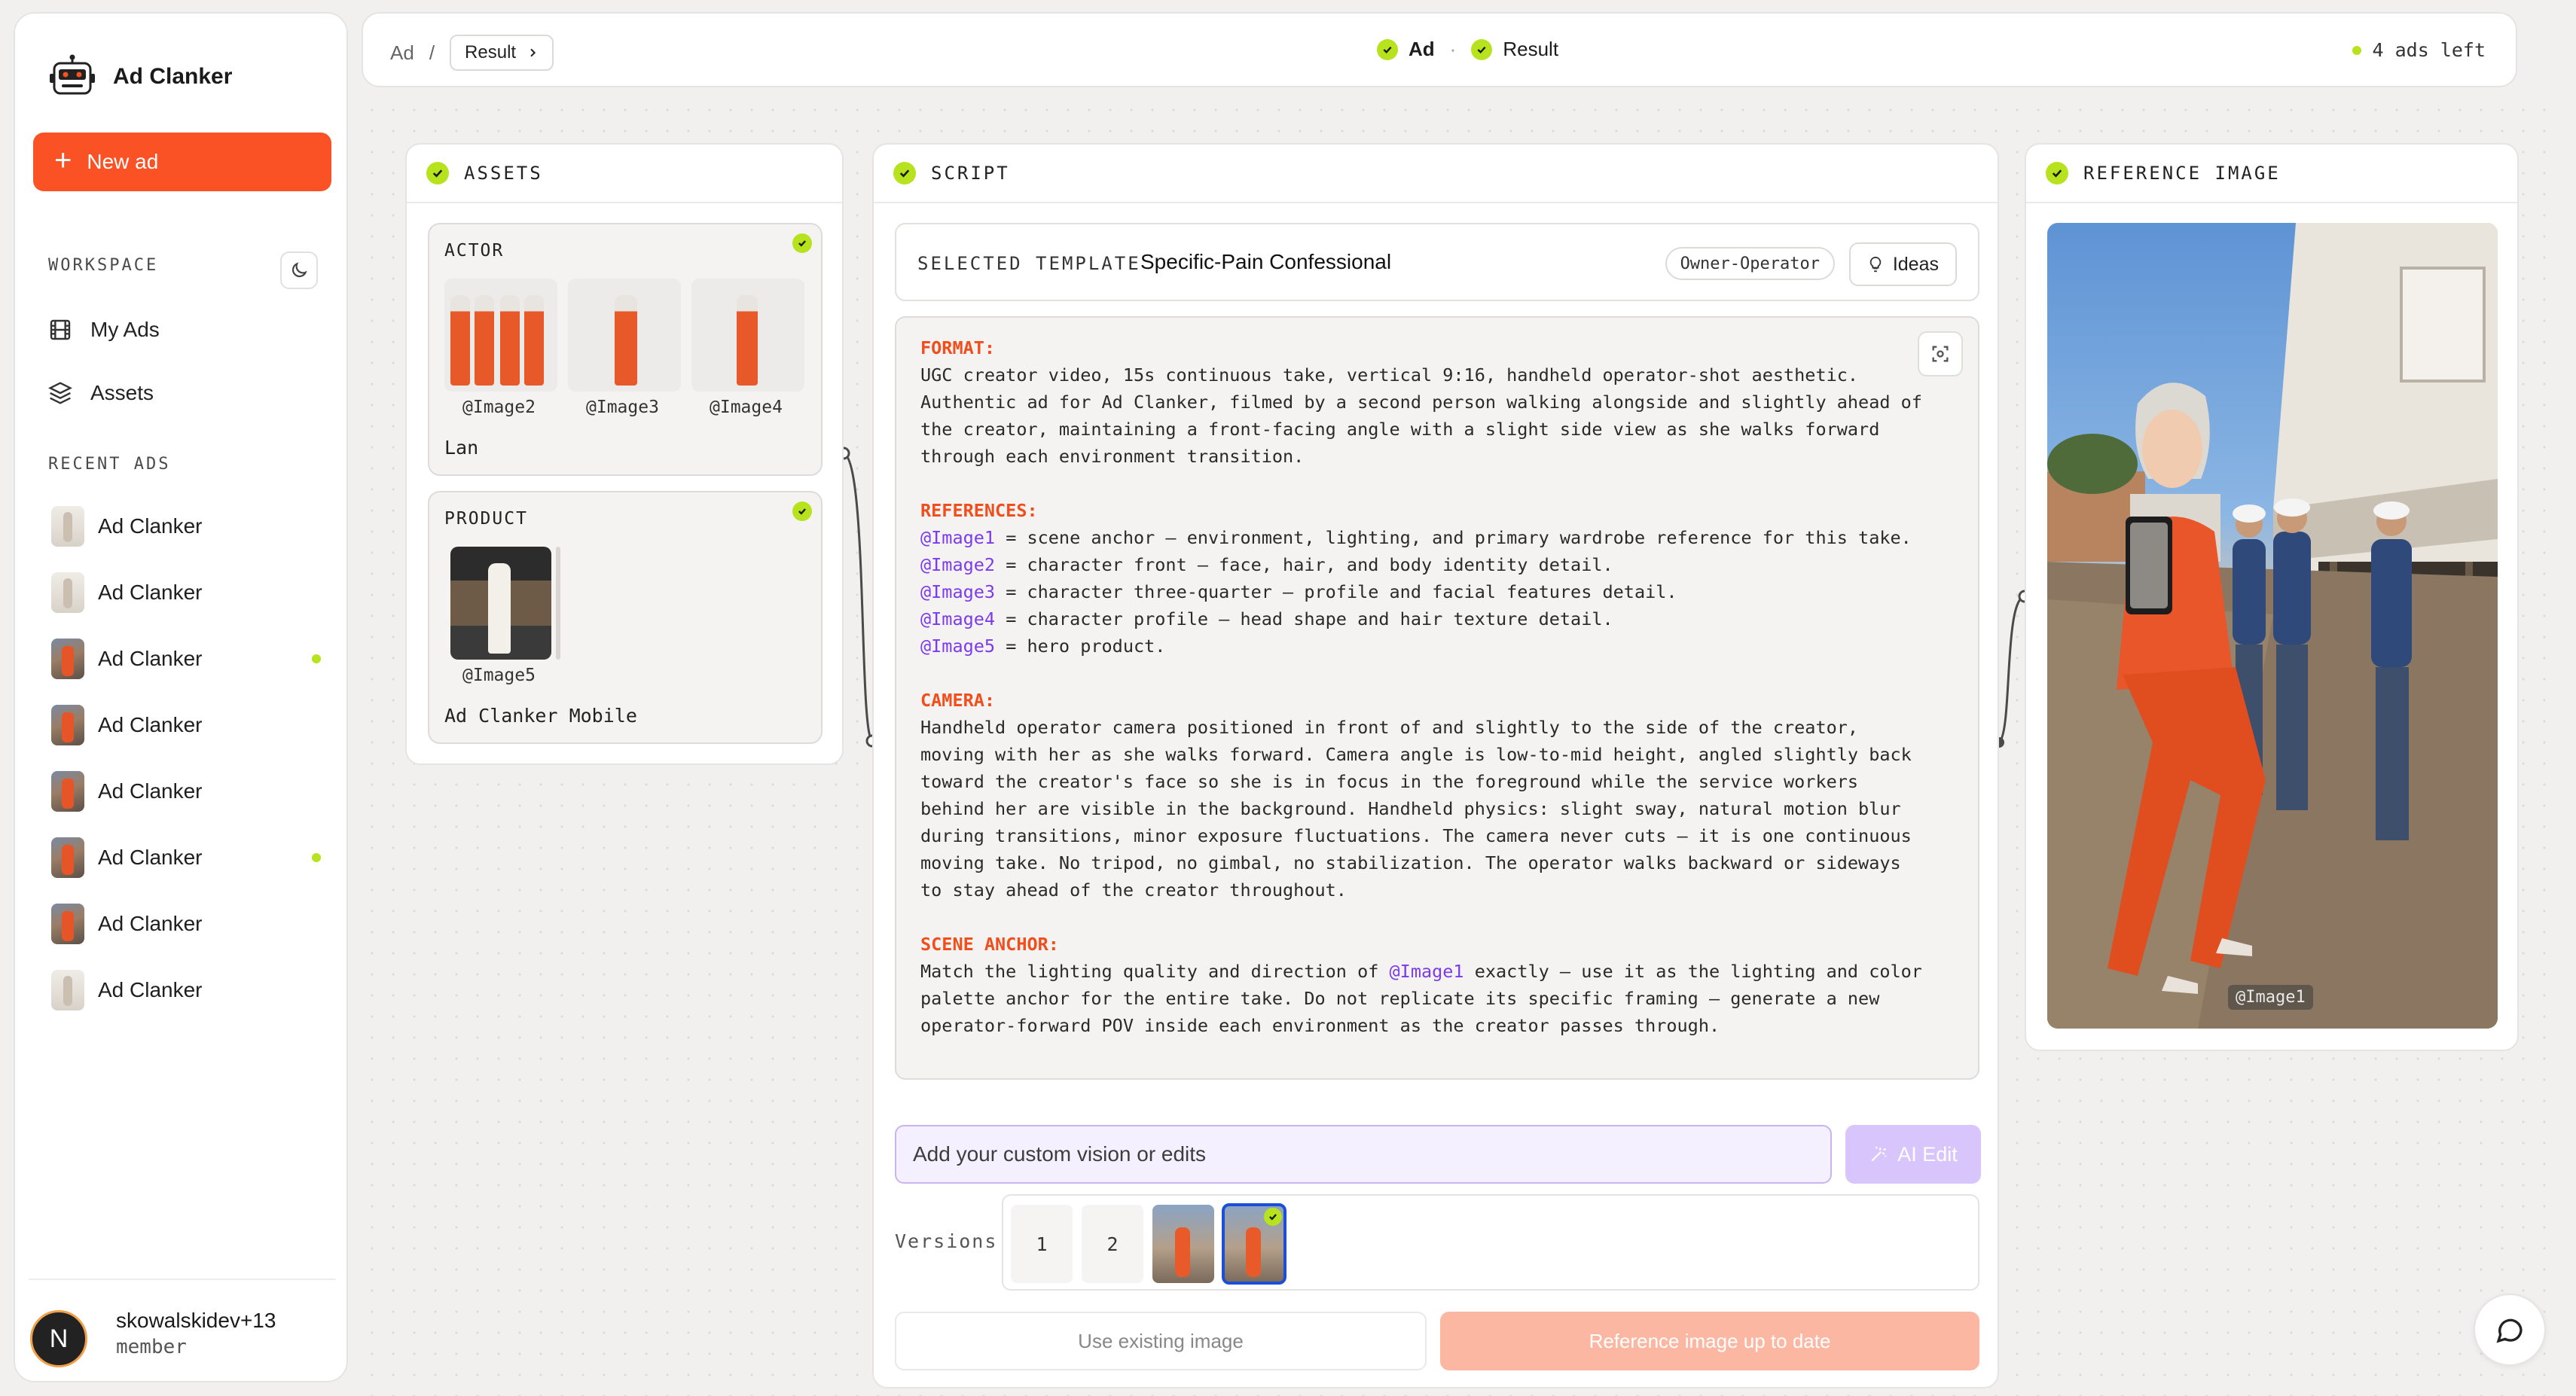 The image size is (2576, 1396). Describe the element at coordinates (626, 617) in the screenshot. I see `product-asset: PRODUCT @Image5 Ad Clanker Mobile` at that location.